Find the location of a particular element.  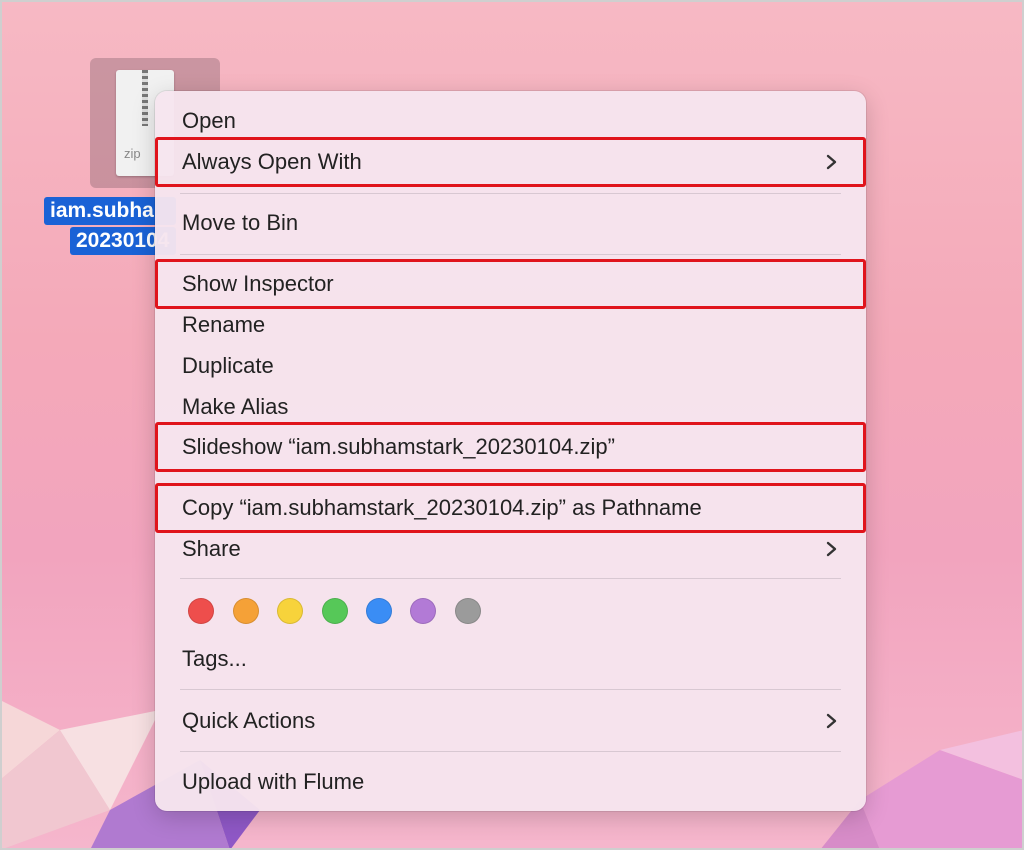

zipper-graphic is located at coordinates (145, 98).